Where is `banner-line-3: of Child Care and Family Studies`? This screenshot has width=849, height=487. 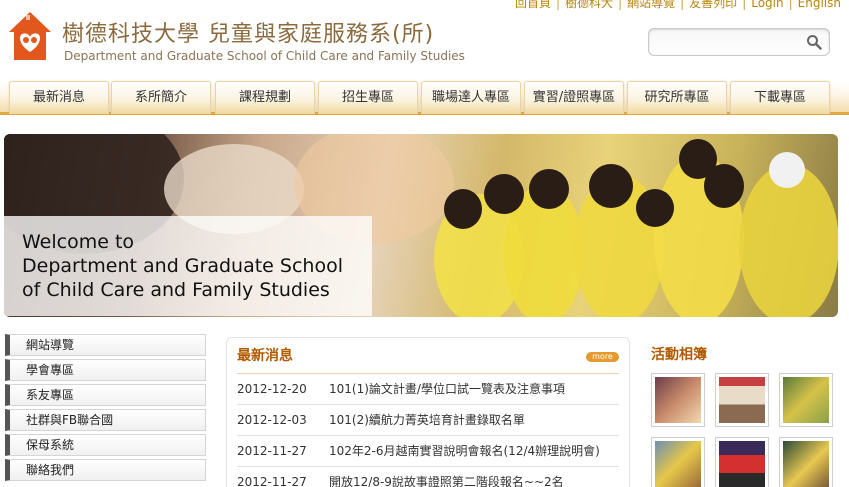 banner-line-3: of Child Care and Family Studies is located at coordinates (176, 290).